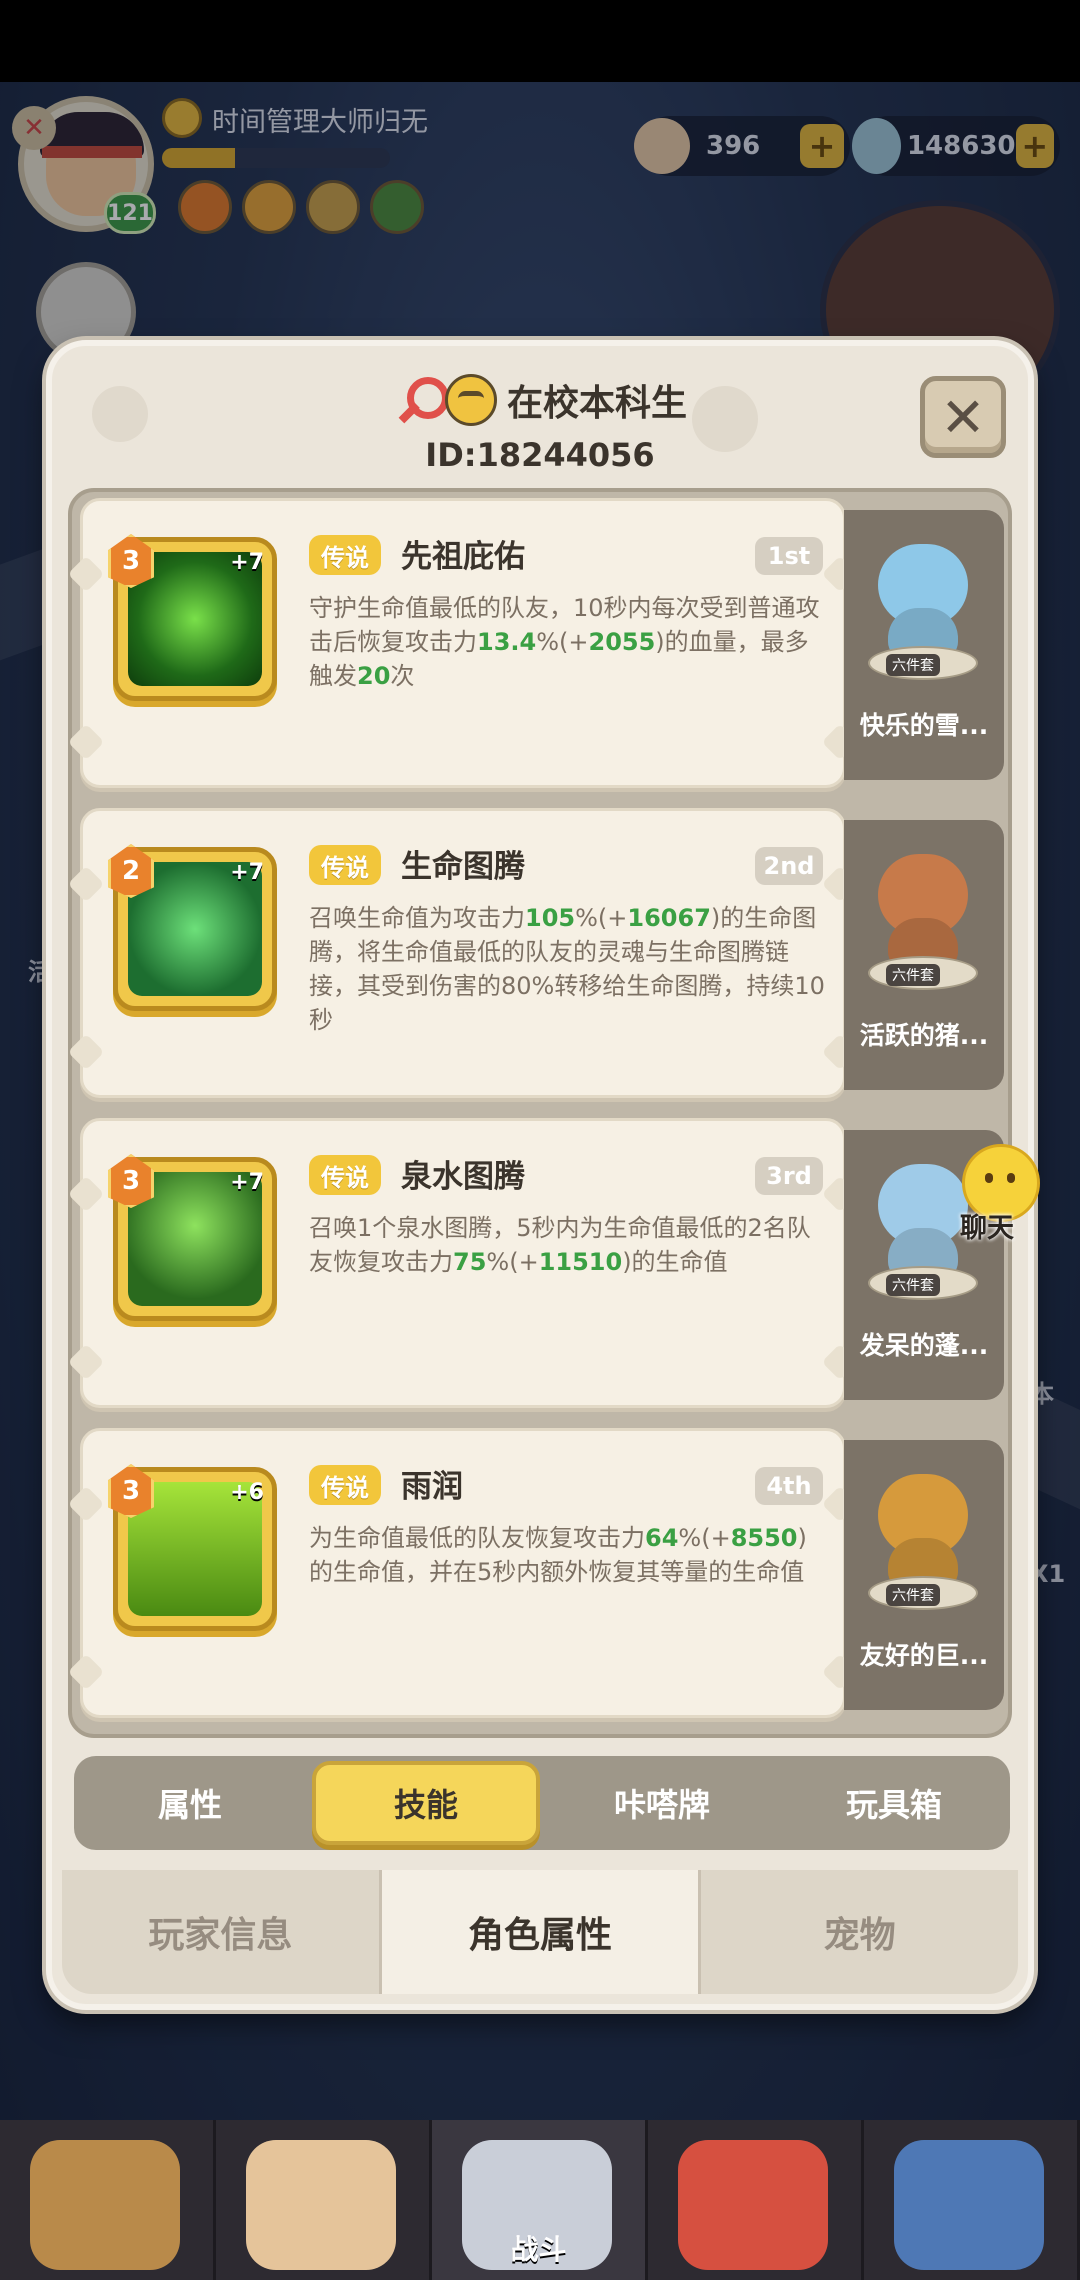  What do you see at coordinates (463, 557) in the screenshot?
I see `skill-name: 先祖庇佑` at bounding box center [463, 557].